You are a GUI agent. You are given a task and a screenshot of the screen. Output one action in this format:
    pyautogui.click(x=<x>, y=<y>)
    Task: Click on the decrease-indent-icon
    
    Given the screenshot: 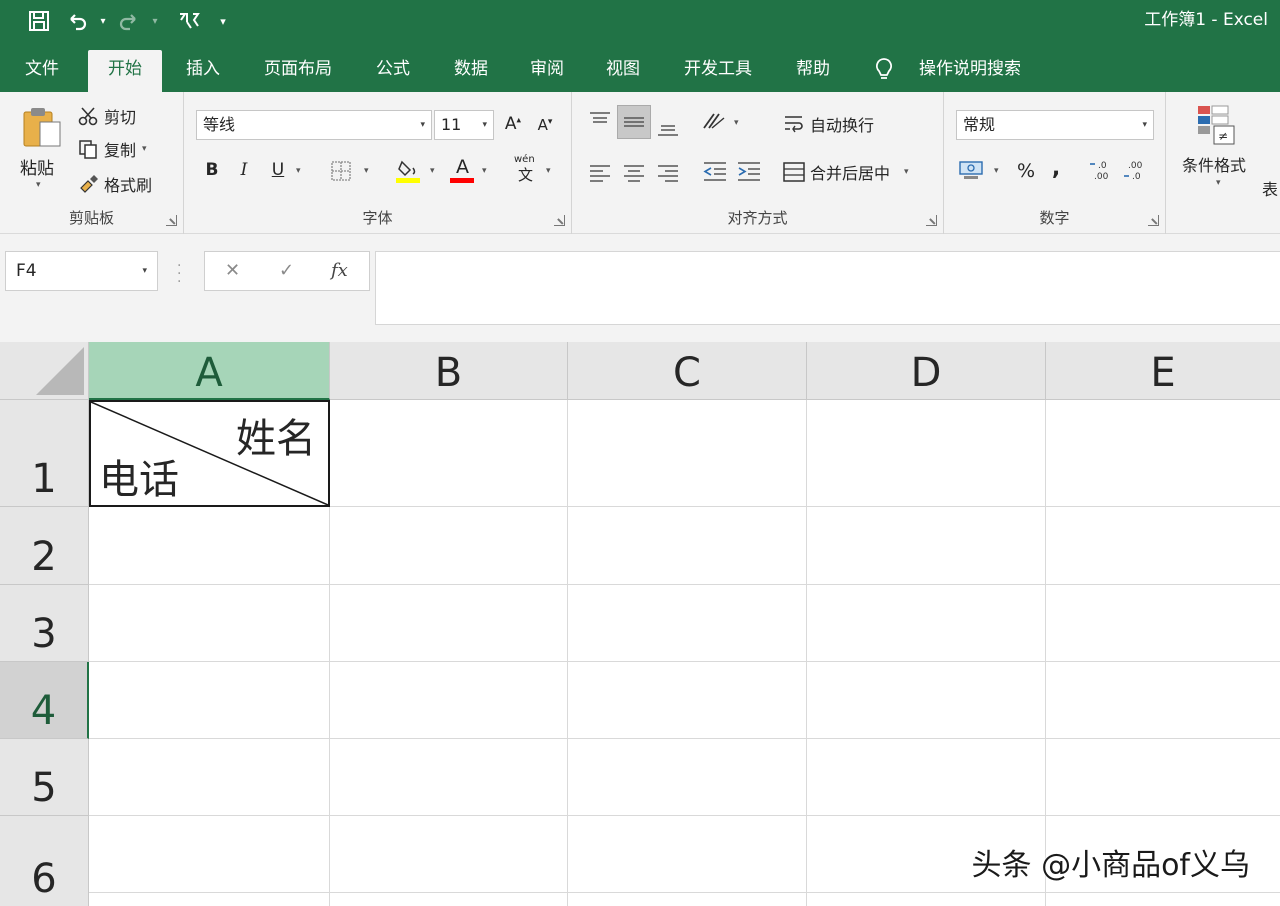 What is the action you would take?
    pyautogui.click(x=715, y=171)
    